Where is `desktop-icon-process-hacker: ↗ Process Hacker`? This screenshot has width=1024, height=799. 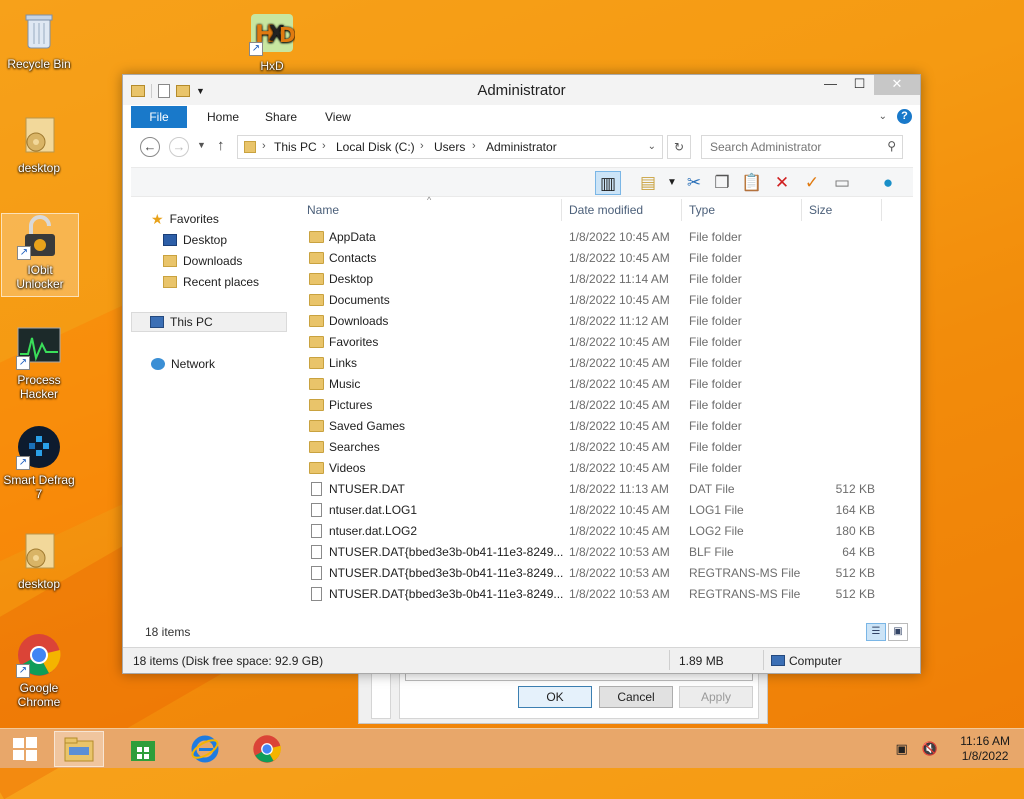
desktop-icon-process-hacker: ↗ Process Hacker is located at coordinates (39, 362).